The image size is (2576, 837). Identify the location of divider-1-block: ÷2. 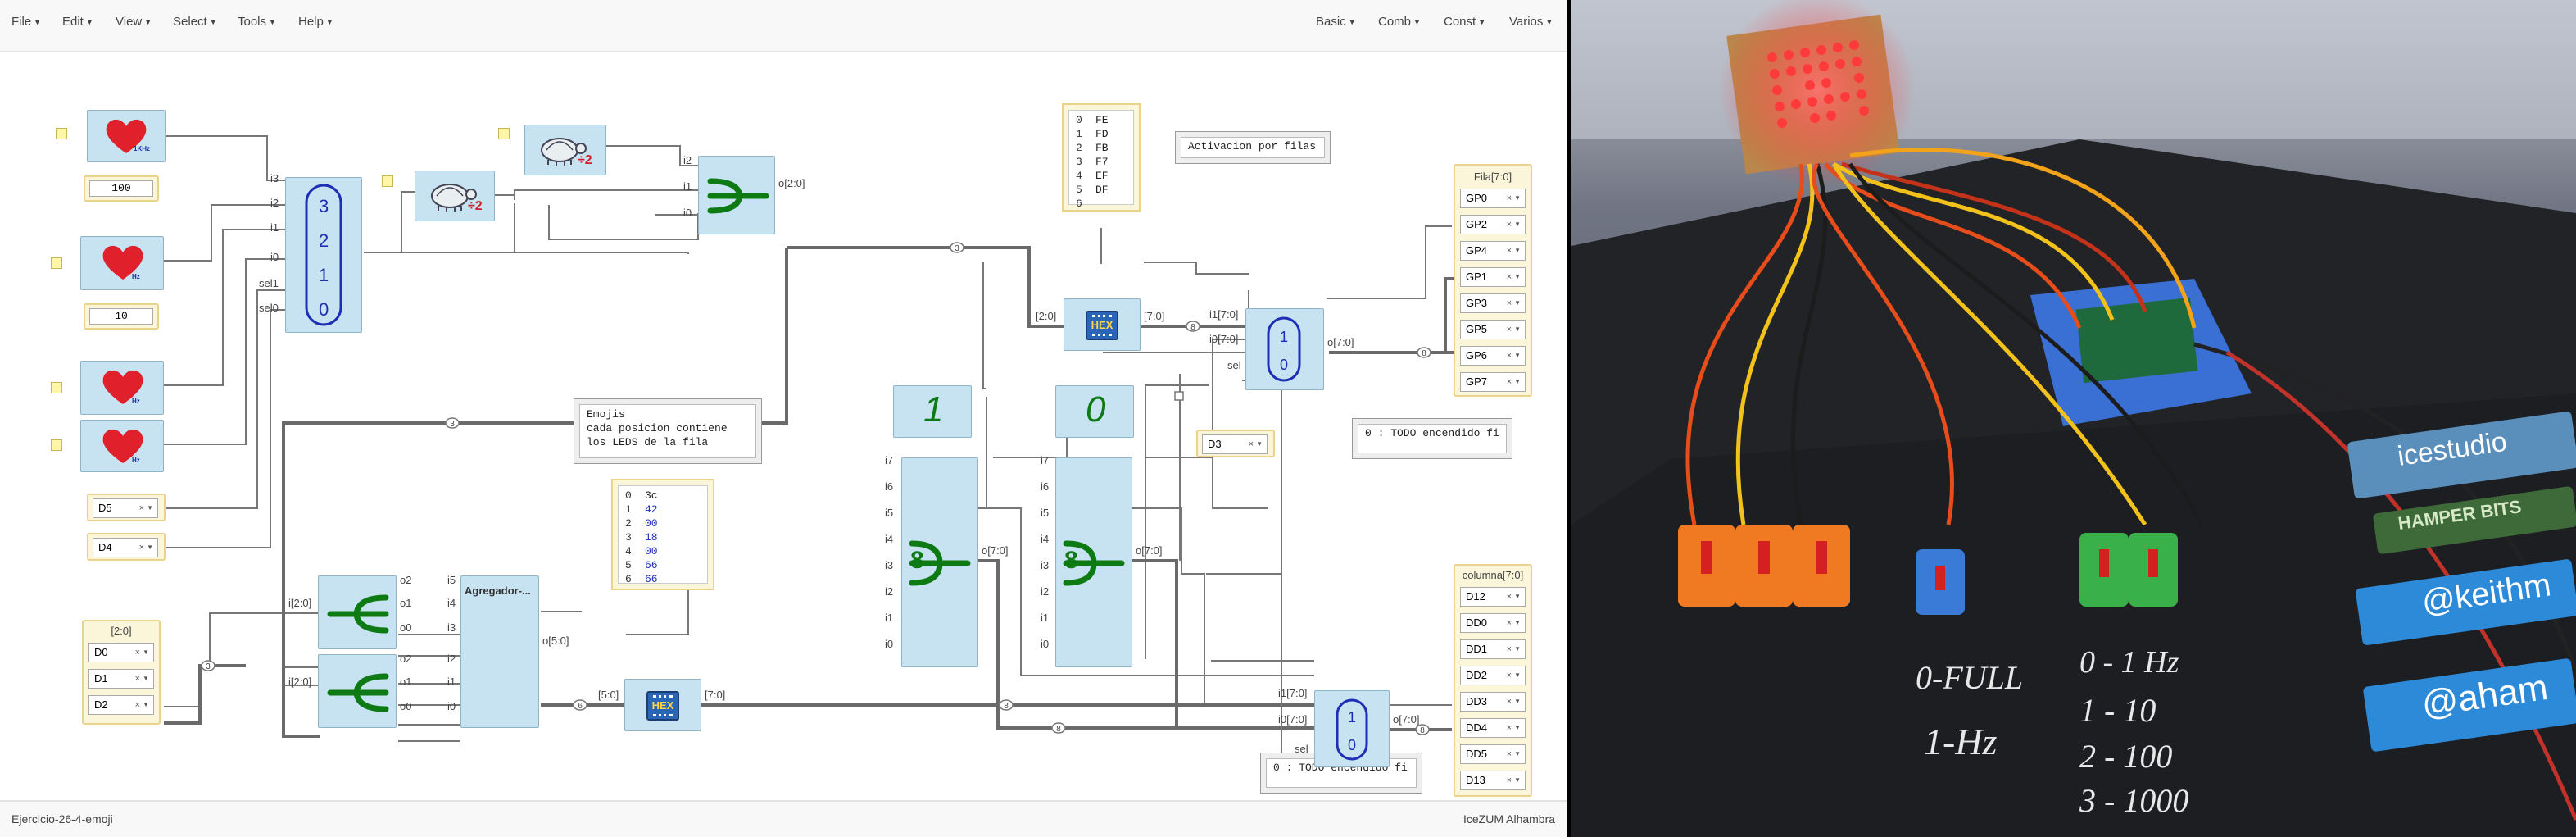
(565, 150).